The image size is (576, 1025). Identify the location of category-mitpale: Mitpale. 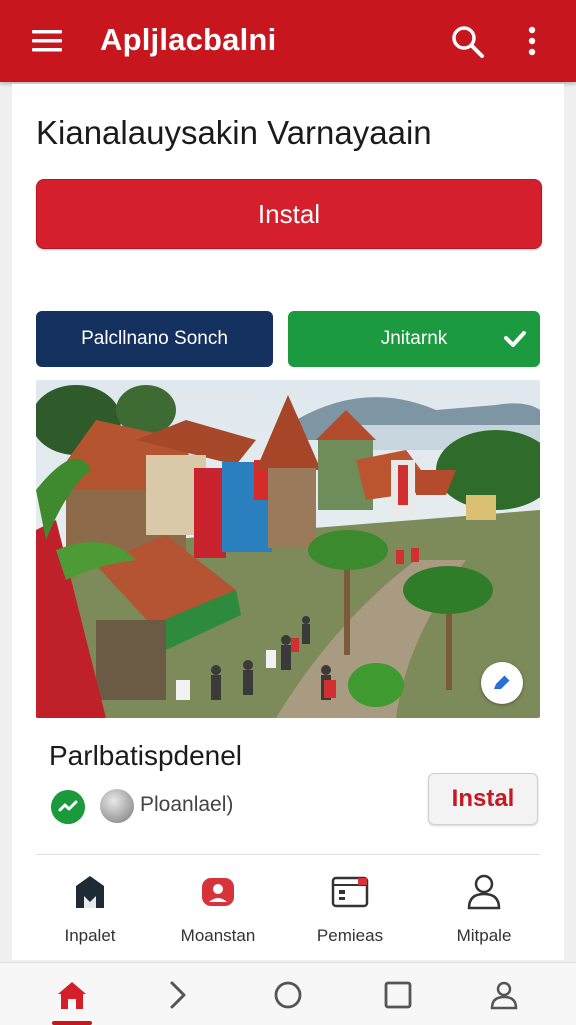
(484, 912).